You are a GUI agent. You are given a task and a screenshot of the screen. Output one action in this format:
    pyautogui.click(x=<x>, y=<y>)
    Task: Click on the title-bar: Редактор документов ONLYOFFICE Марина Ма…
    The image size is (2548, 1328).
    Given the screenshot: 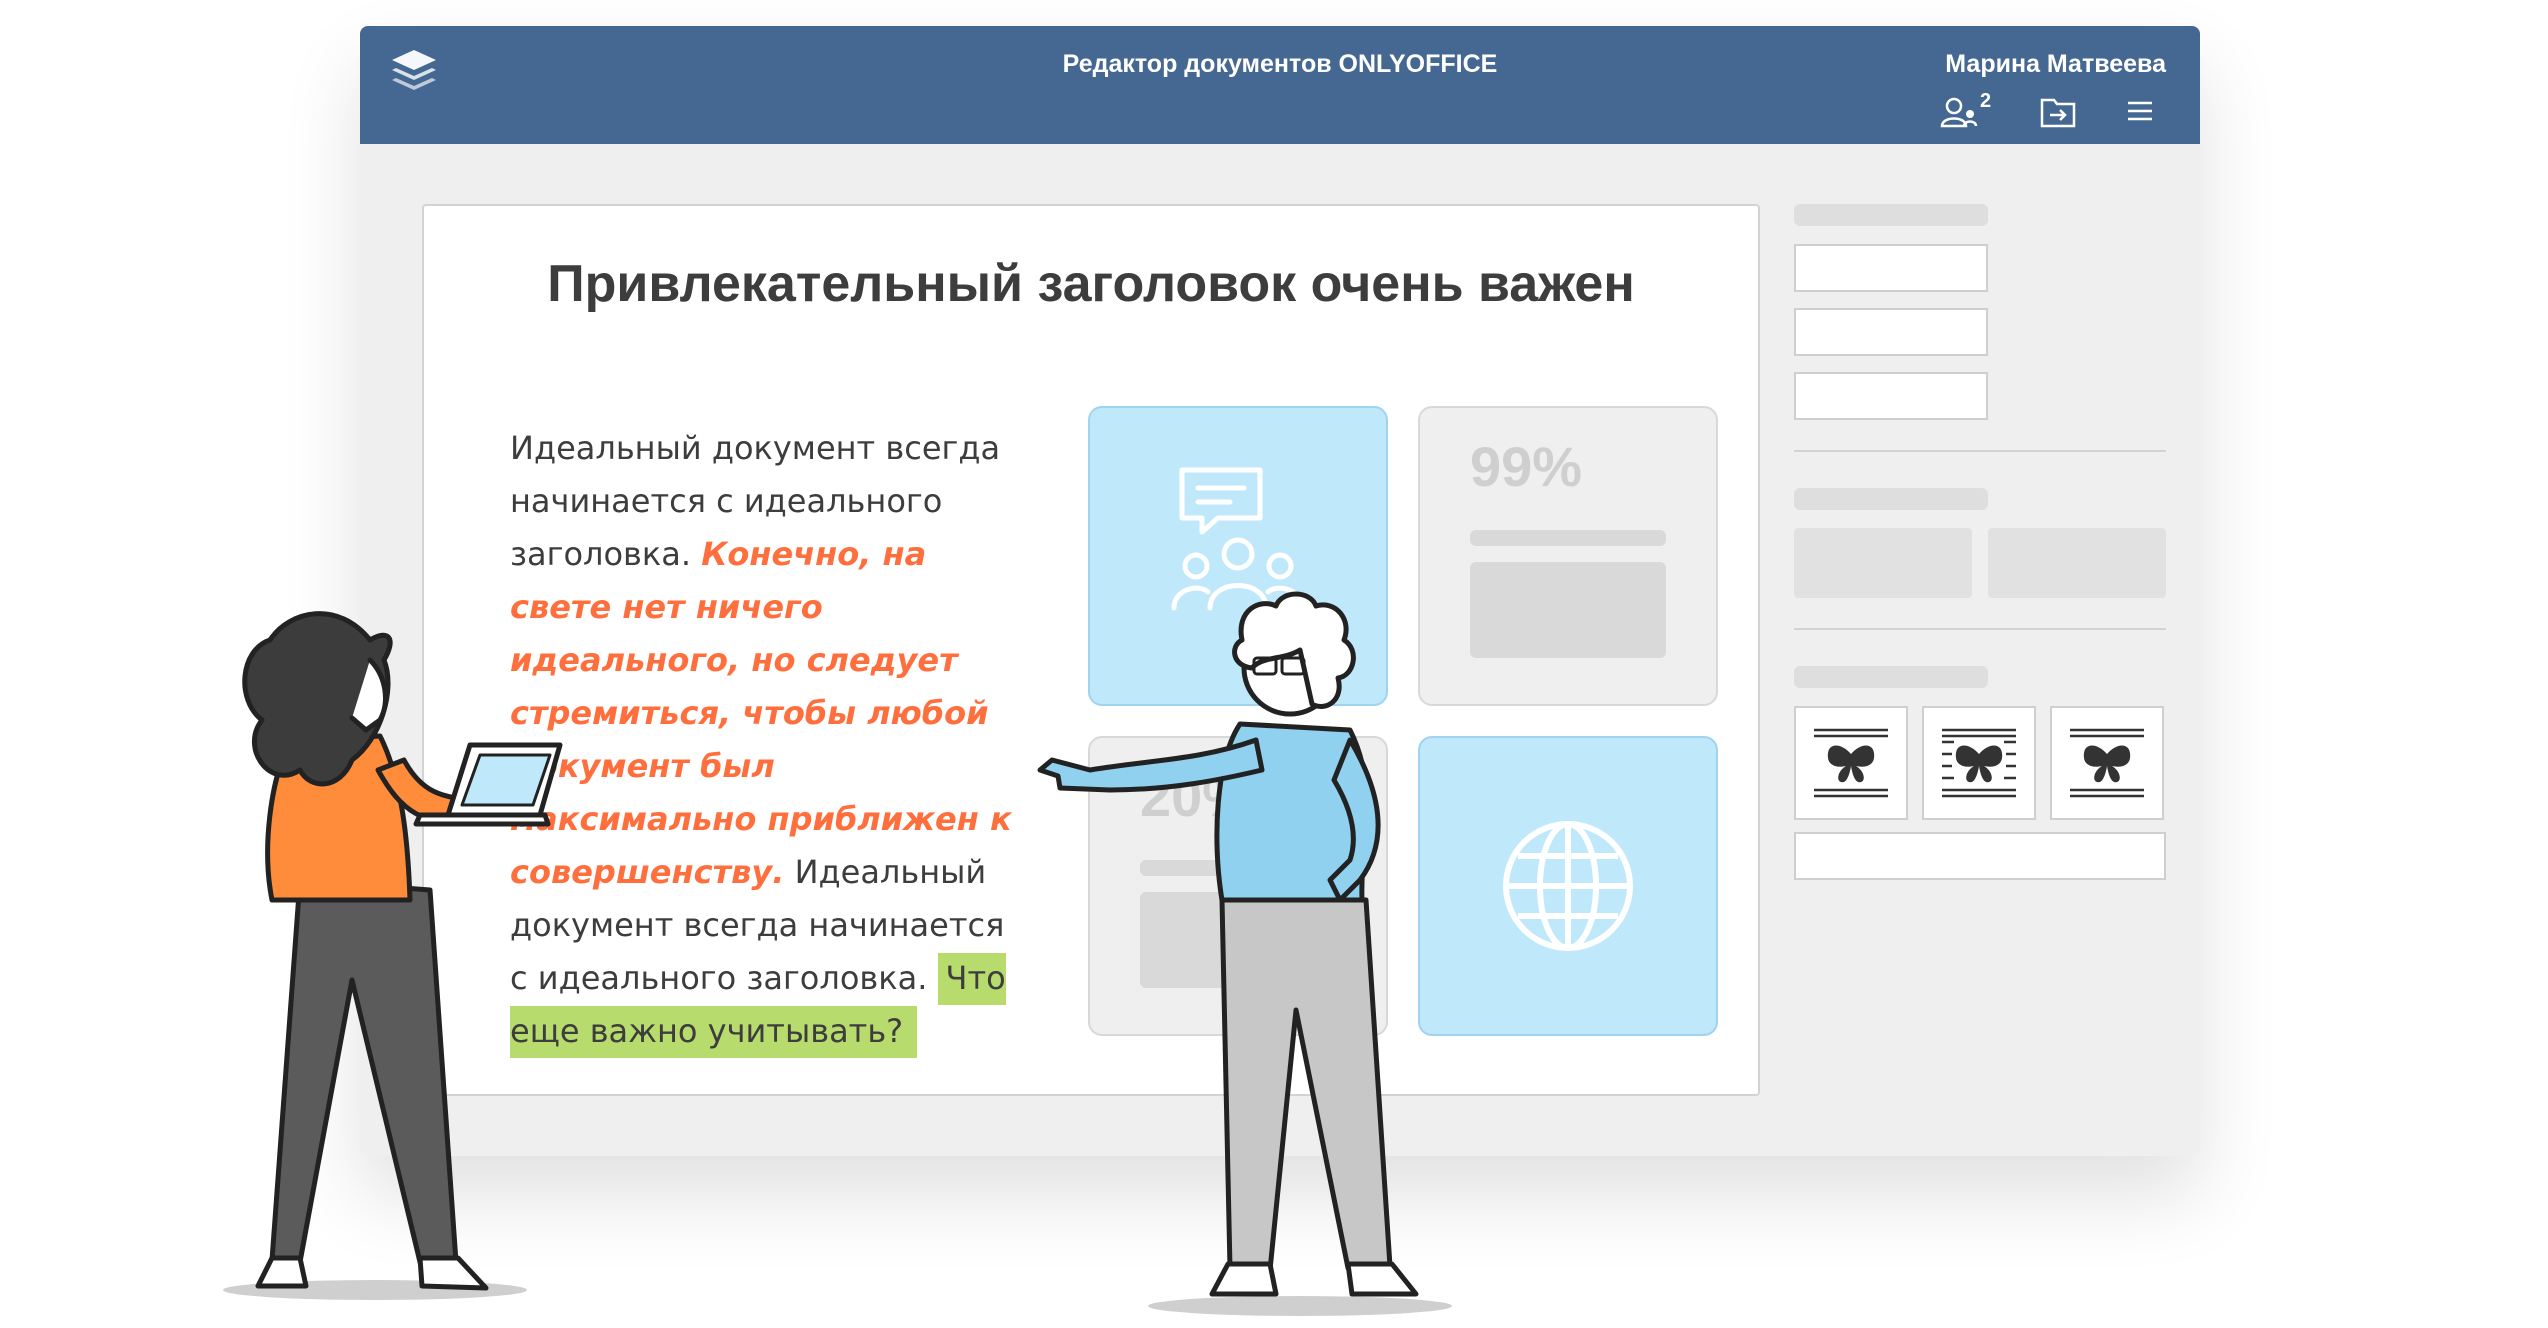 What is the action you would take?
    pyautogui.click(x=1280, y=85)
    